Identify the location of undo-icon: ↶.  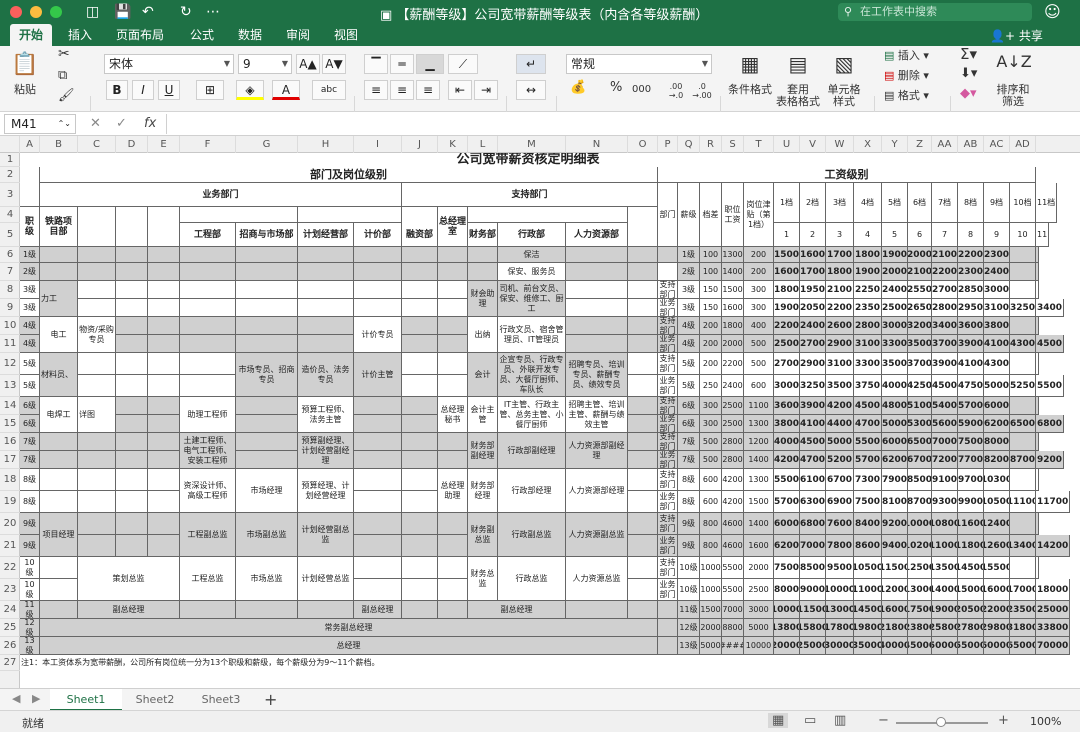
(148, 12).